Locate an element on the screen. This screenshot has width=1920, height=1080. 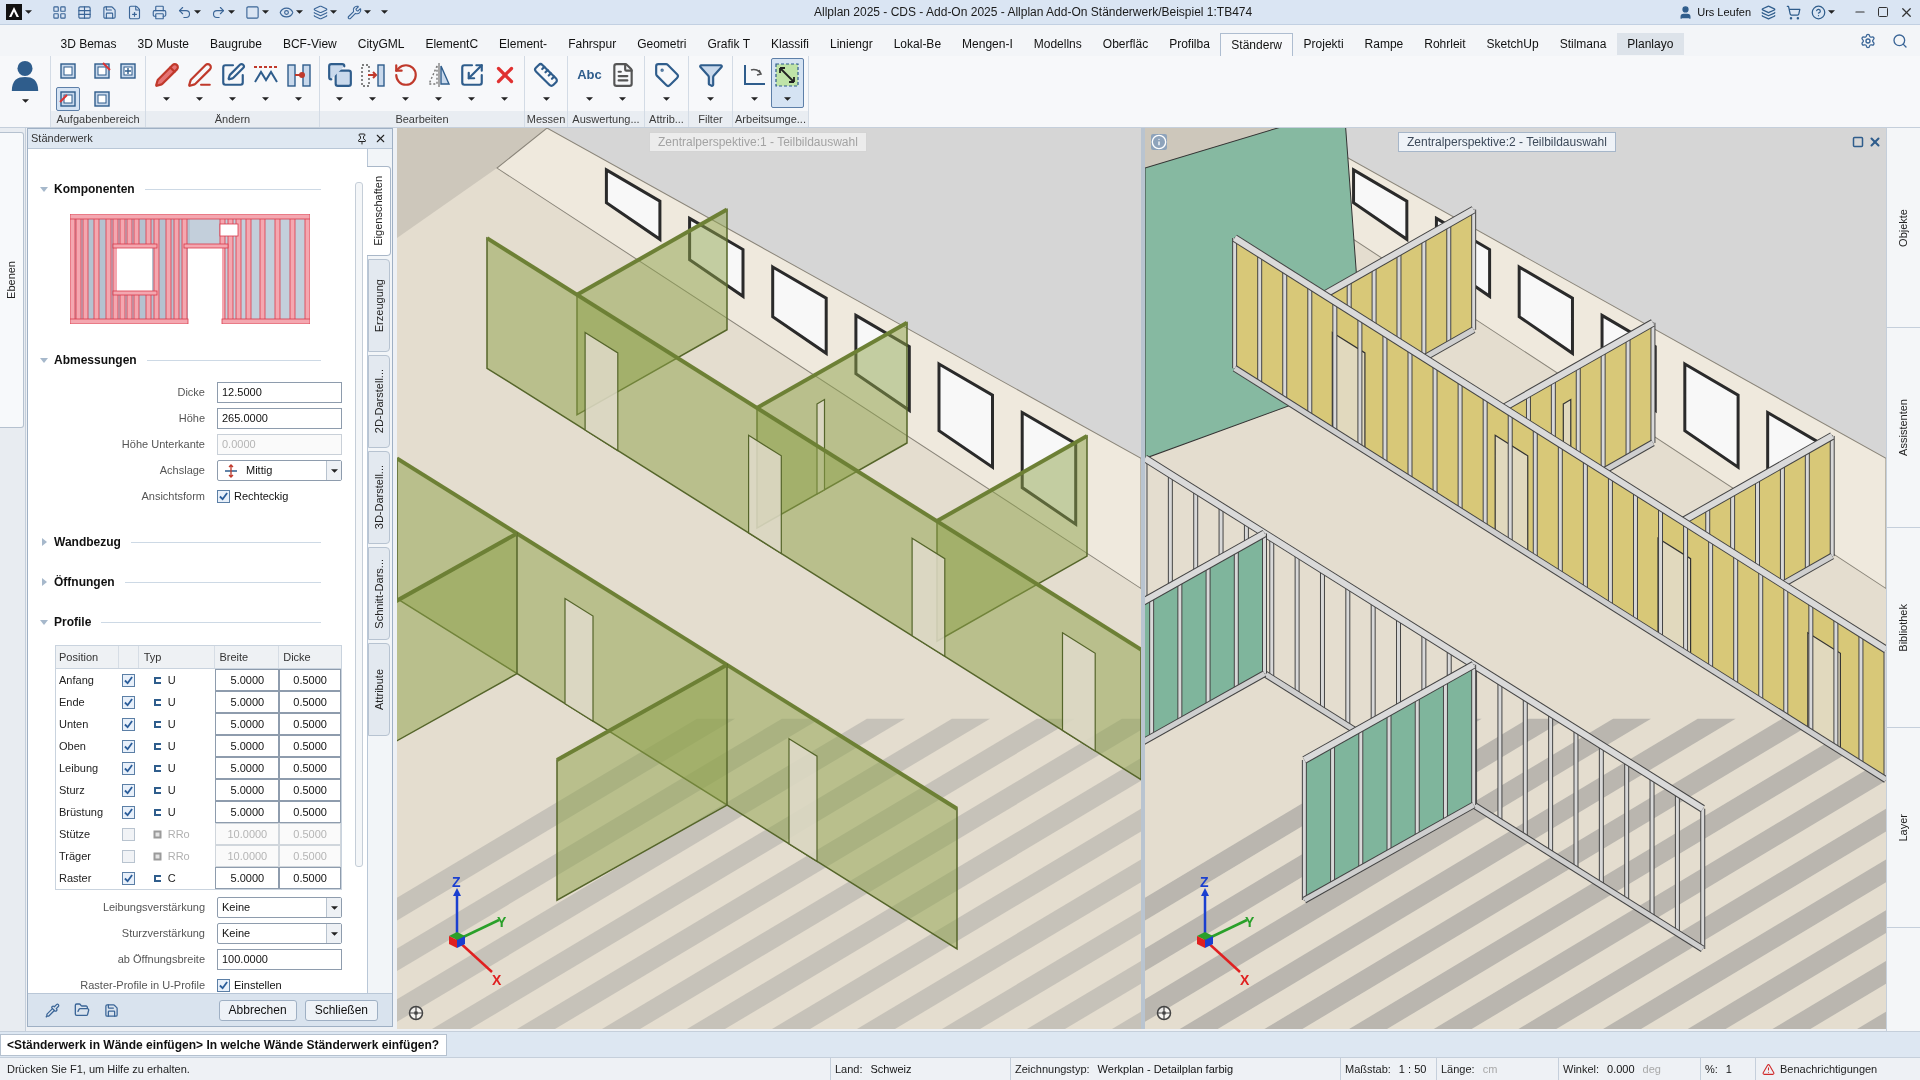
scrollbar-thumb is located at coordinates (359, 524).